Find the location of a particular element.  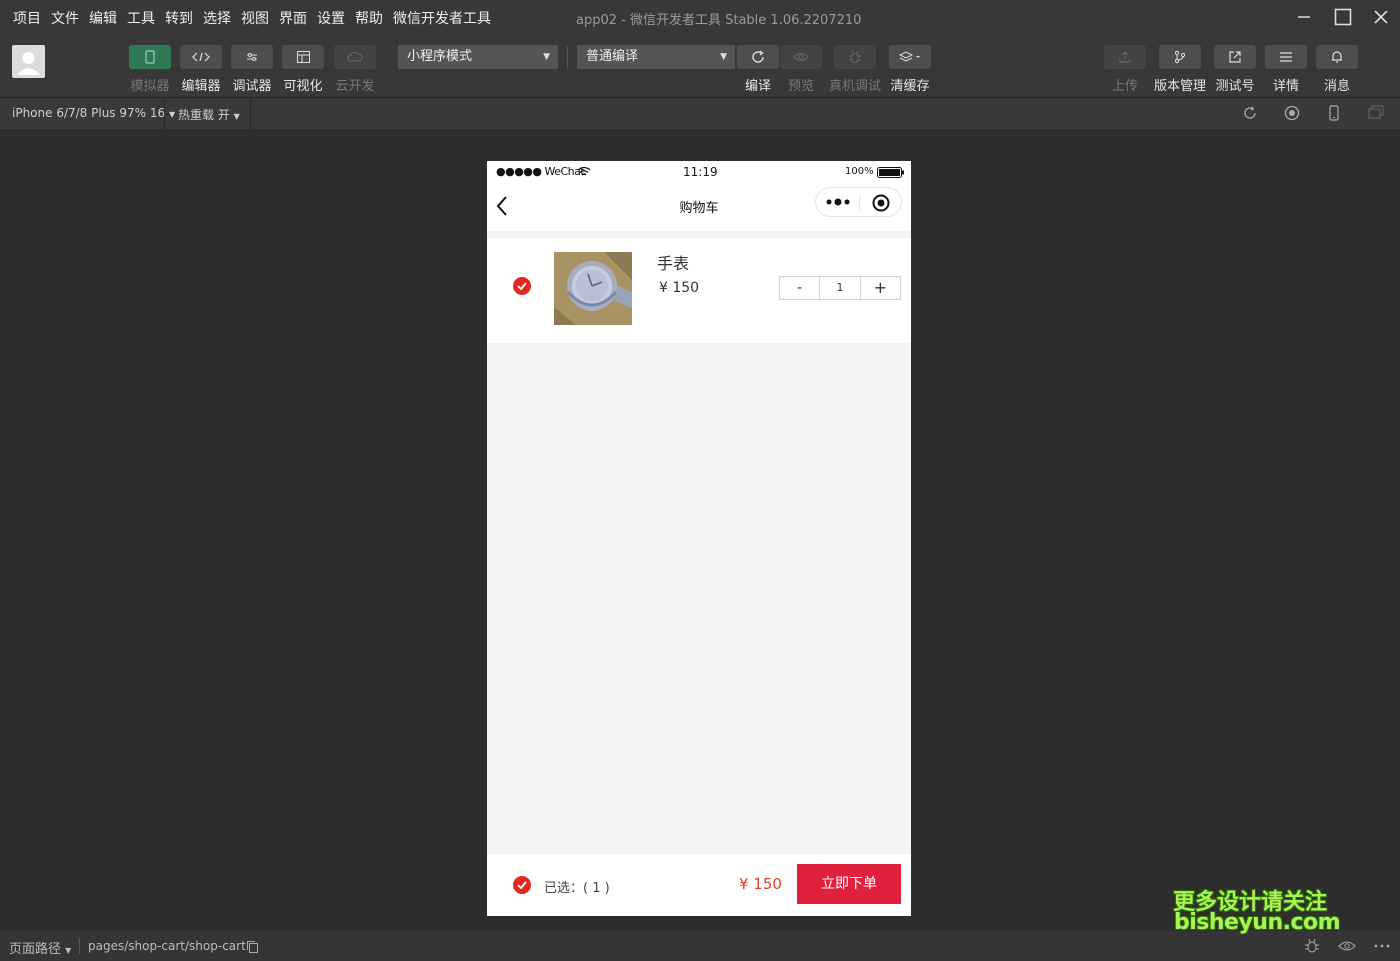

phone-nav-bar: 购物车 is located at coordinates (699, 207).